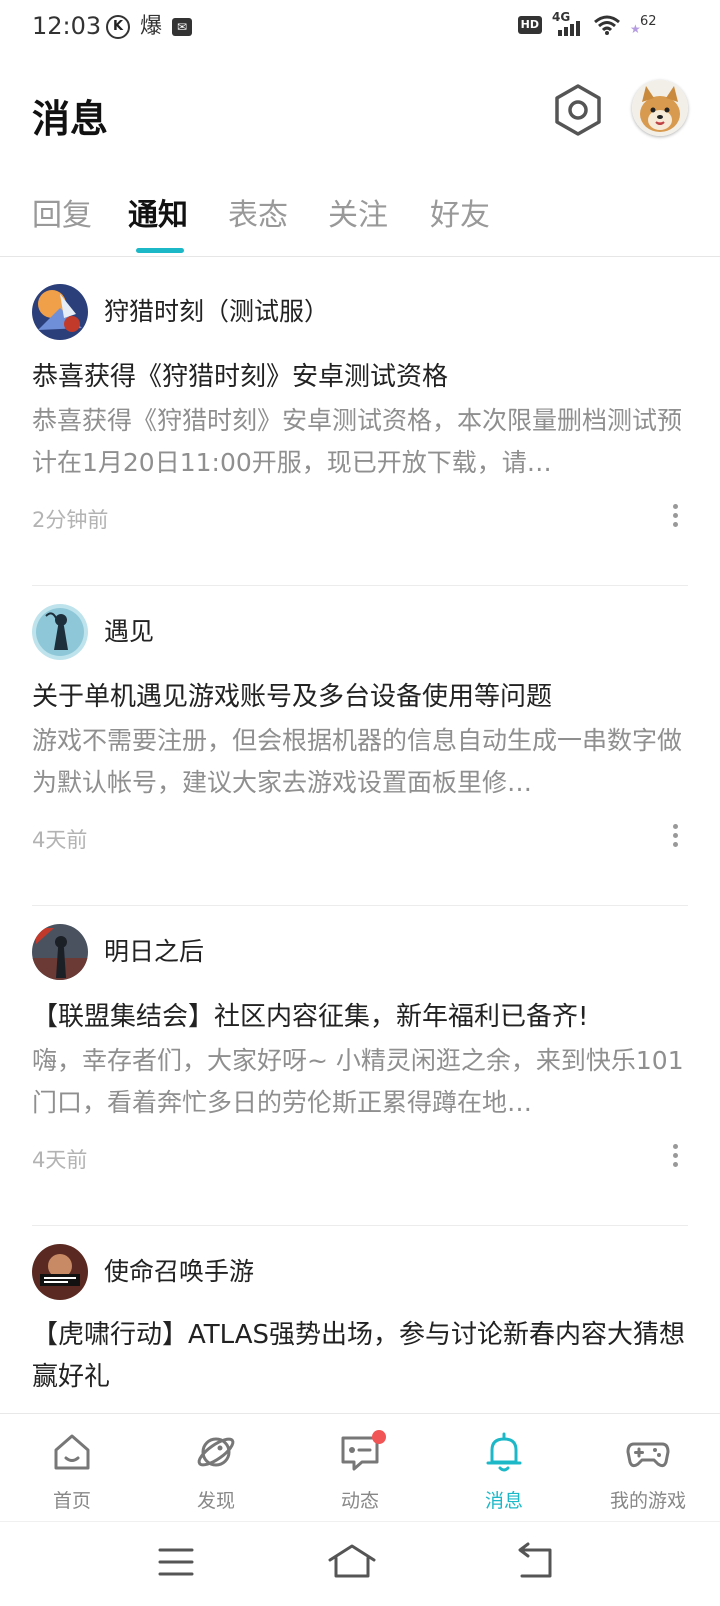 Image resolution: width=720 pixels, height=1606 pixels. Describe the element at coordinates (70, 520) in the screenshot. I see `notification-time: 2分钟前` at that location.